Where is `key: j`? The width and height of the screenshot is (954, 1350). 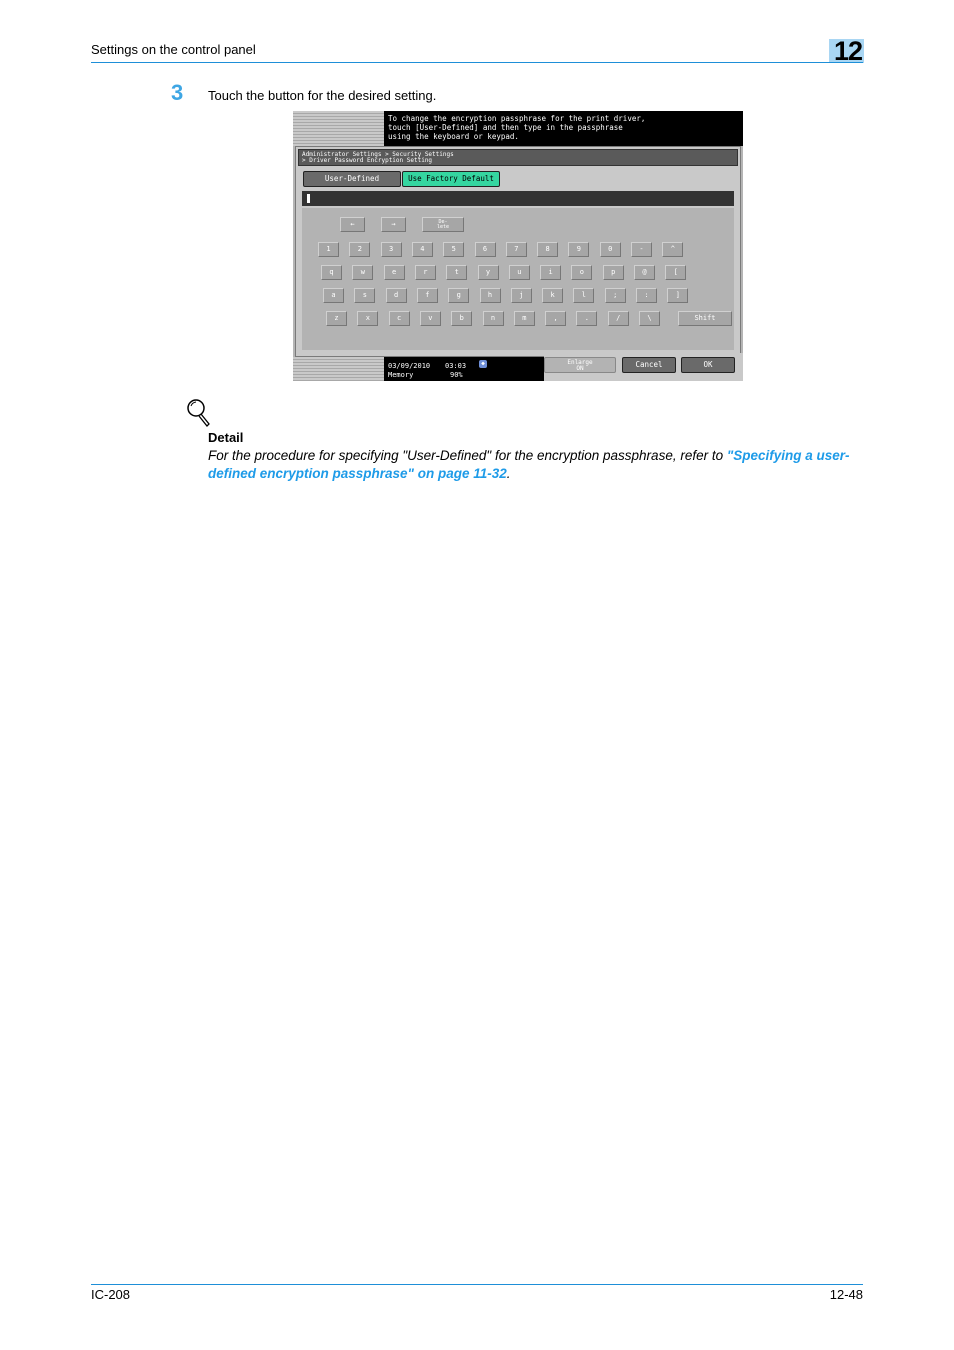
key: j is located at coordinates (521, 295).